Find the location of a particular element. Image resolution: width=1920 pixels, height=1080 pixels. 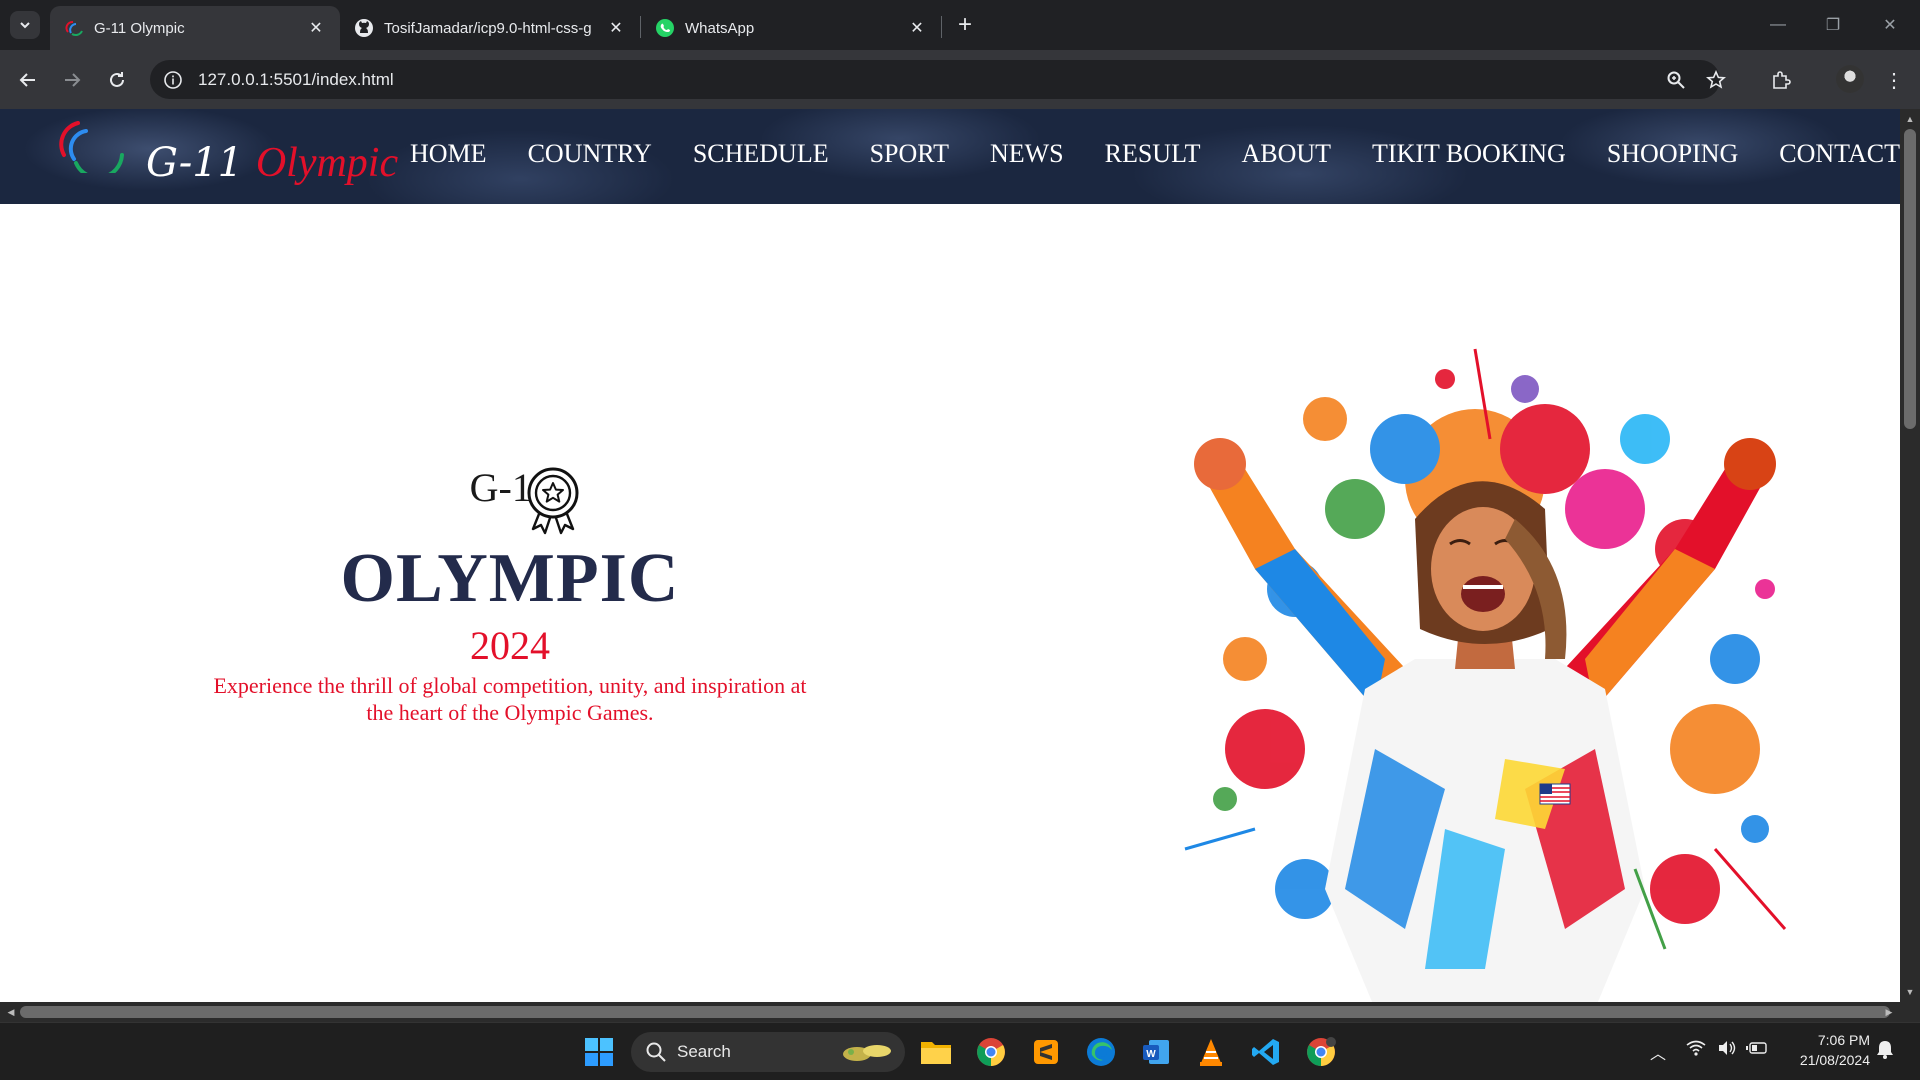

volume-icon is located at coordinates (1727, 1050).